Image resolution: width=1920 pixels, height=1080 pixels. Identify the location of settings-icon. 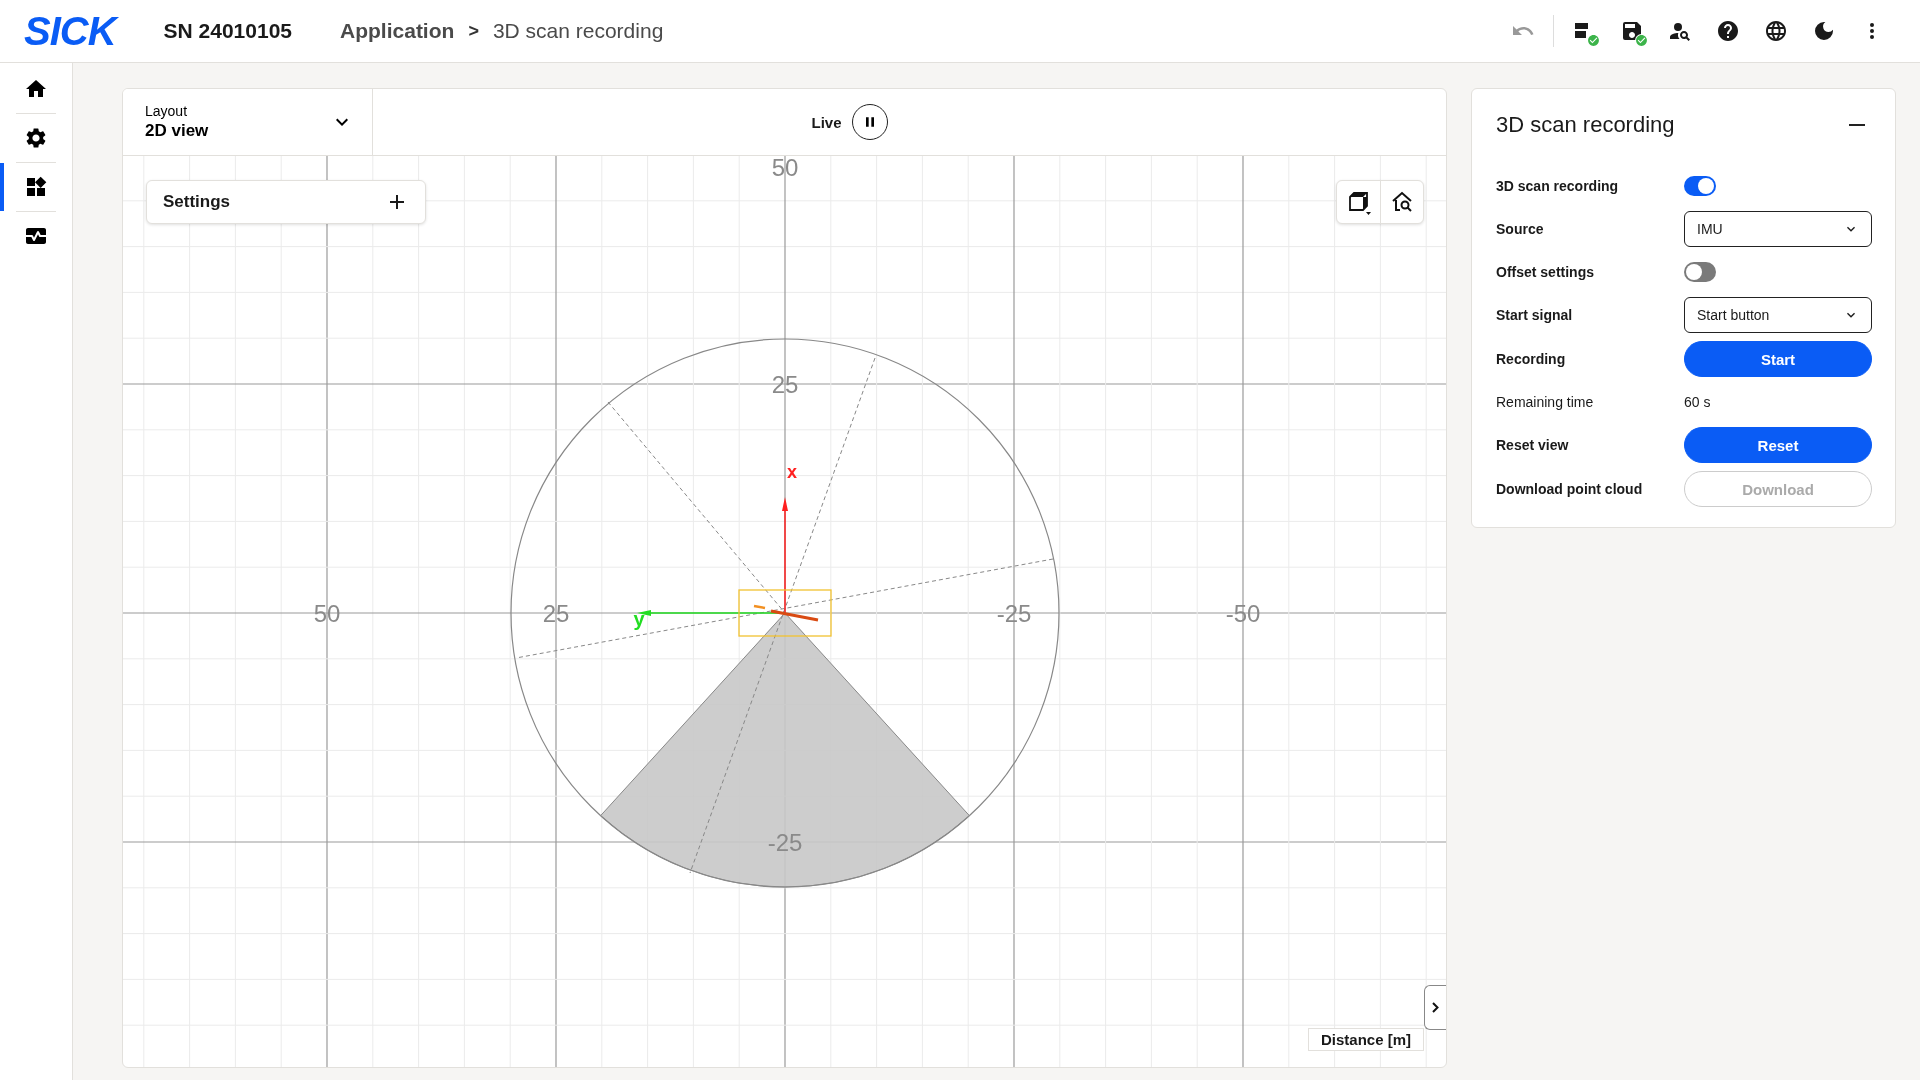
(36, 138).